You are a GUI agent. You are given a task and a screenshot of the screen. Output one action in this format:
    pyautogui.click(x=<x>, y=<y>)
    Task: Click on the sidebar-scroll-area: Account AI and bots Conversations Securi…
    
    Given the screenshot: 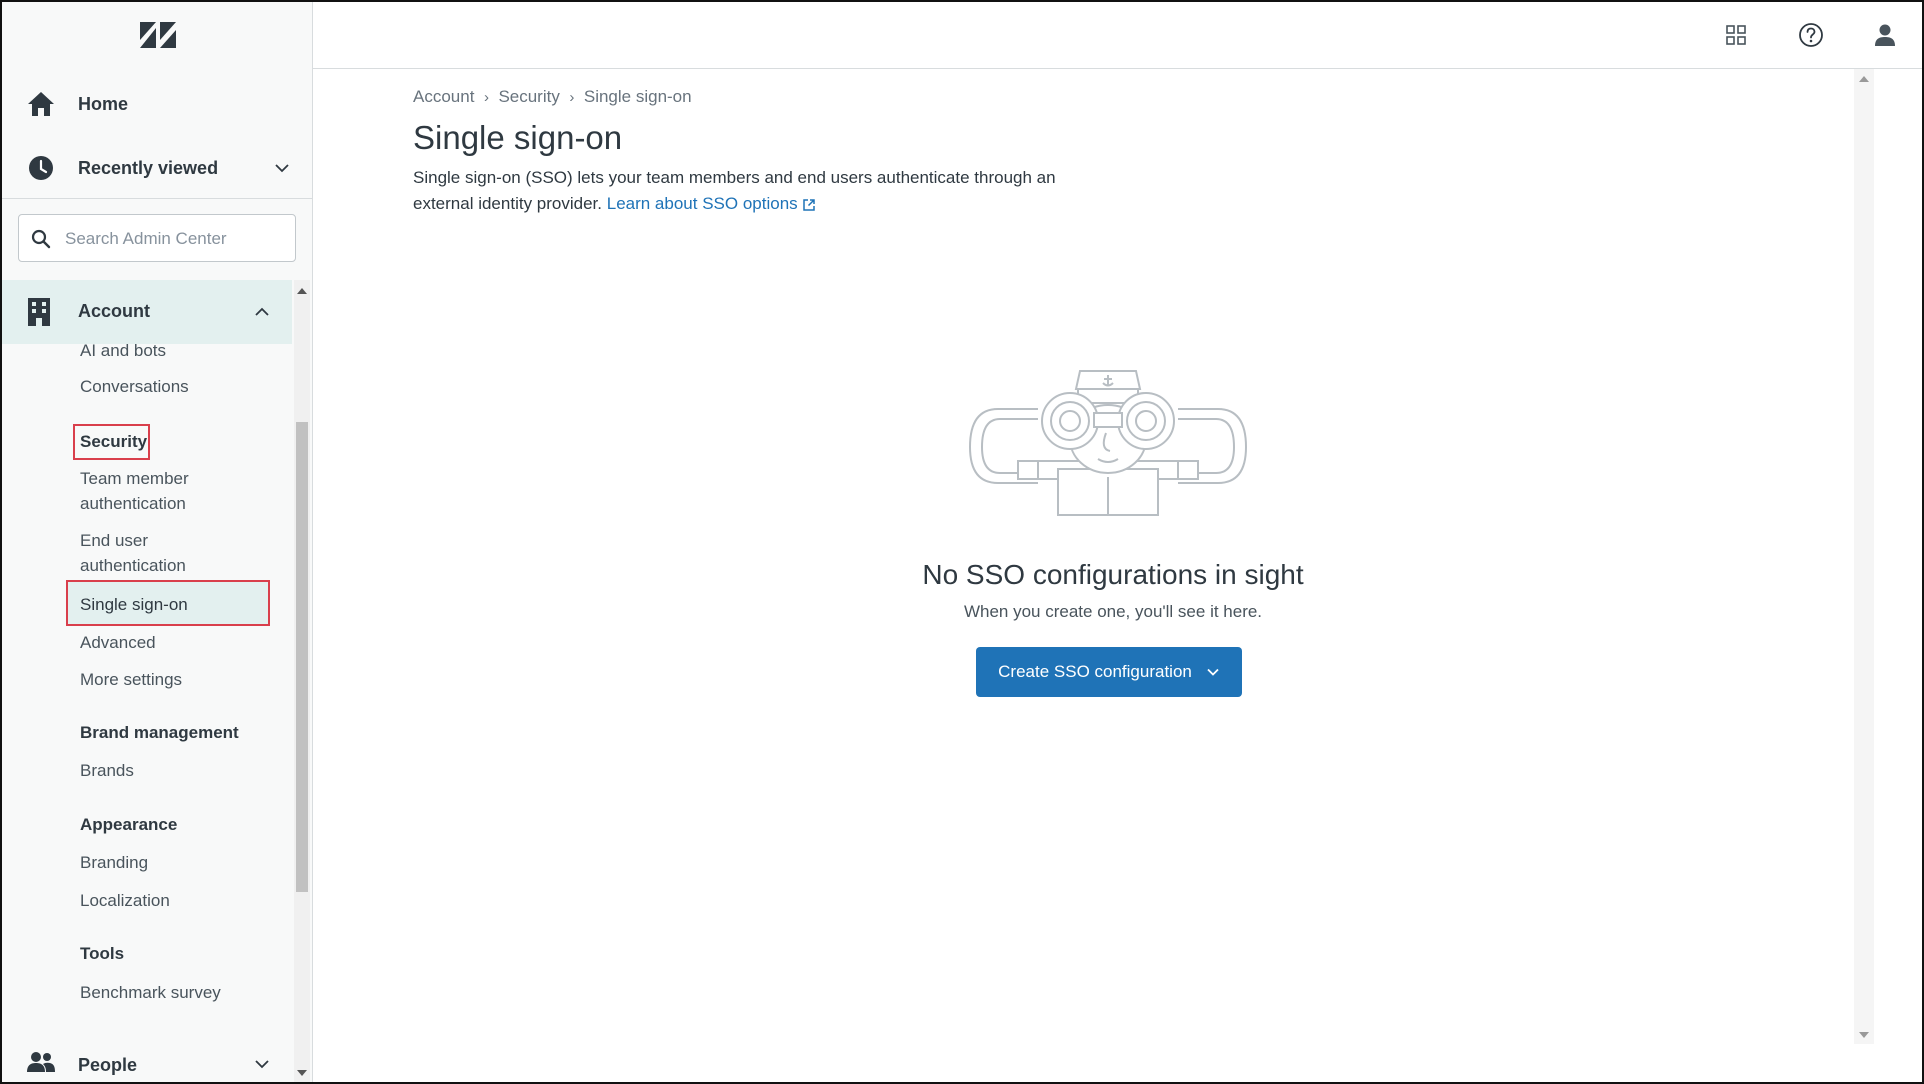 What is the action you would take?
    pyautogui.click(x=147, y=681)
    